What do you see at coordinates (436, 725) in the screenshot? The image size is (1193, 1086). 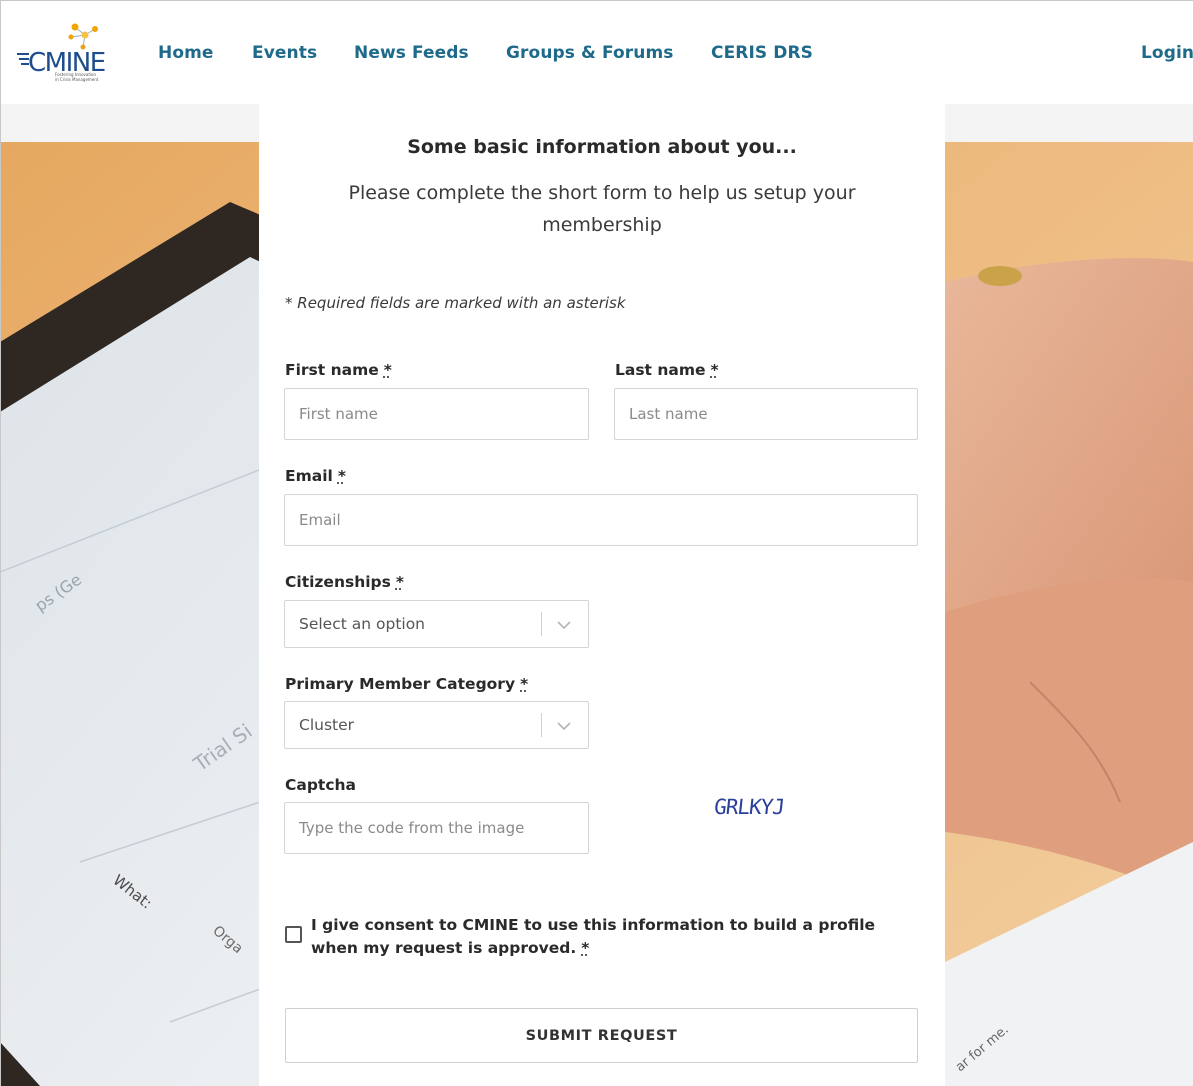 I see `member-category-select: Cluster` at bounding box center [436, 725].